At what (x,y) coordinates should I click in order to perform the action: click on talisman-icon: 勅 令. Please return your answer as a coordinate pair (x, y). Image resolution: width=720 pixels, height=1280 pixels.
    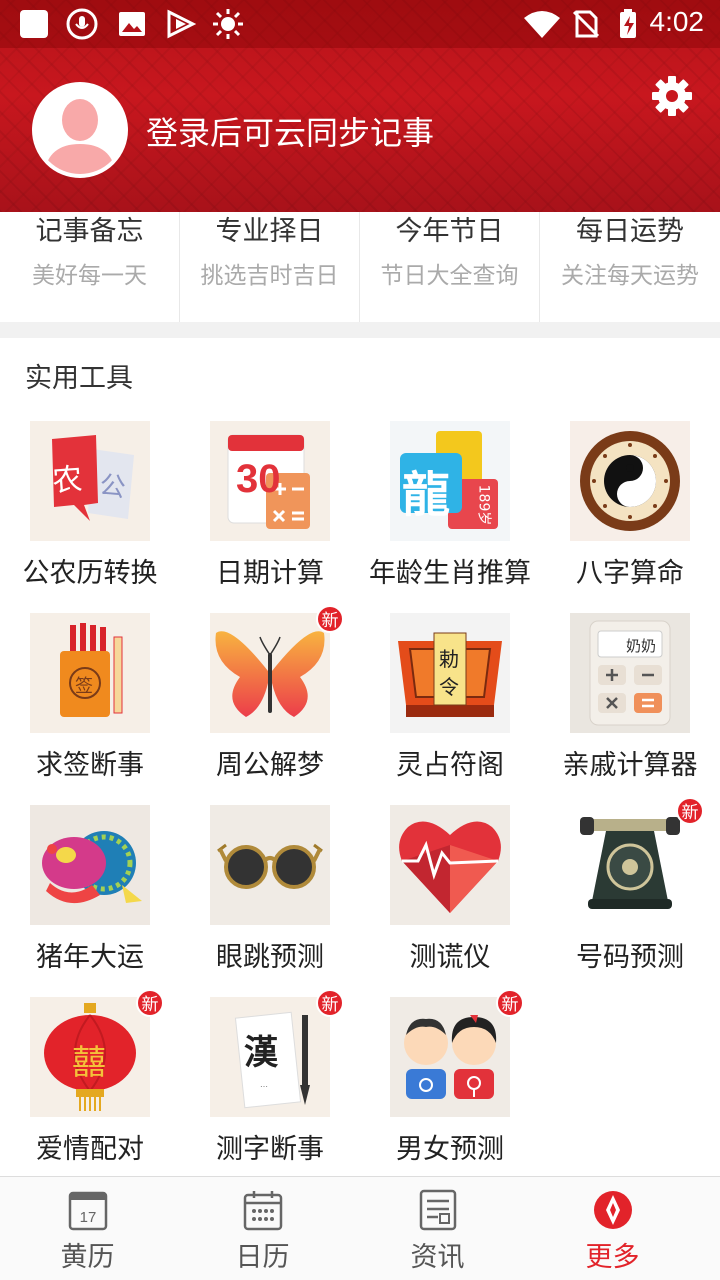
    Looking at the image, I should click on (450, 673).